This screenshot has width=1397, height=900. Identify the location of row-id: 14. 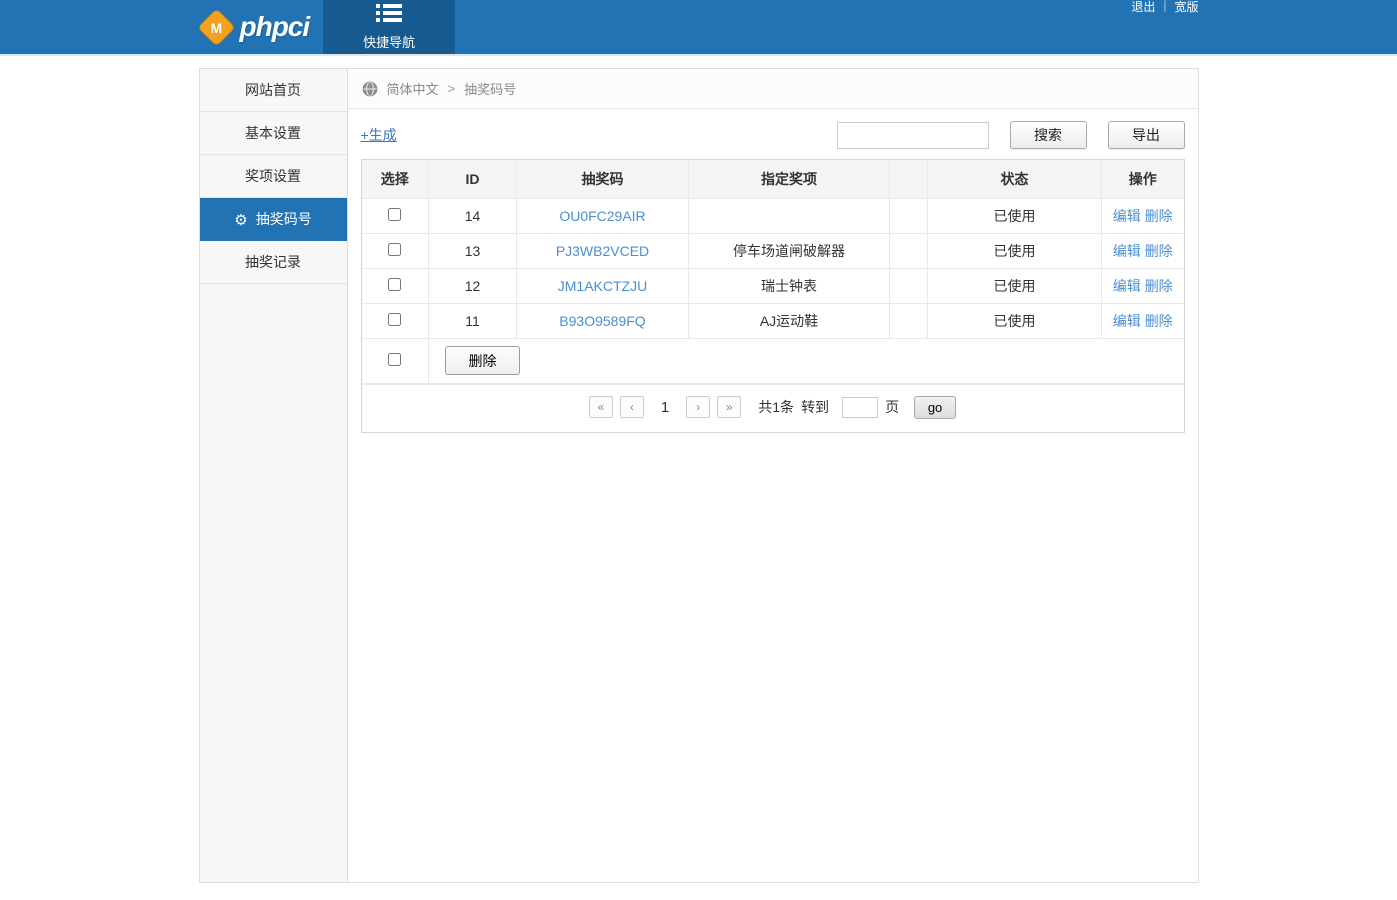
(472, 215).